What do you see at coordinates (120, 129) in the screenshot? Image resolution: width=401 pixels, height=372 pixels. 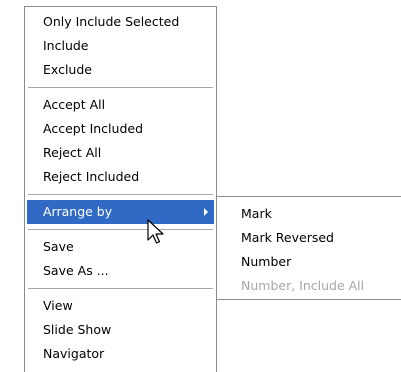 I see `menu-item-accept-included: Accept Included` at bounding box center [120, 129].